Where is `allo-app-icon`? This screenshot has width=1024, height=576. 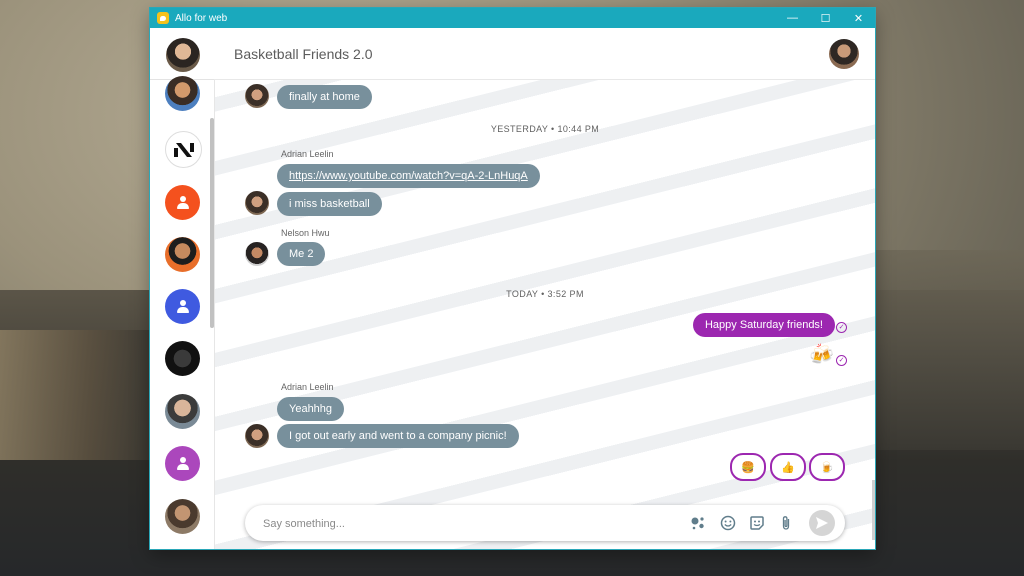
allo-app-icon is located at coordinates (163, 18).